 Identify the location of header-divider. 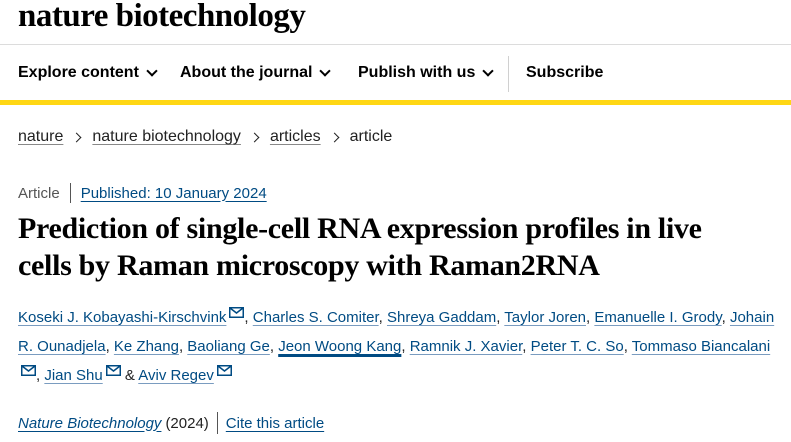
(395, 44).